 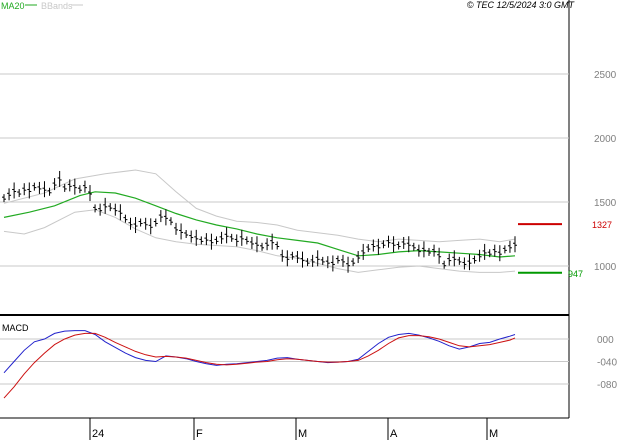 What do you see at coordinates (57, 6) in the screenshot?
I see `bbands-legend-label: BBands` at bounding box center [57, 6].